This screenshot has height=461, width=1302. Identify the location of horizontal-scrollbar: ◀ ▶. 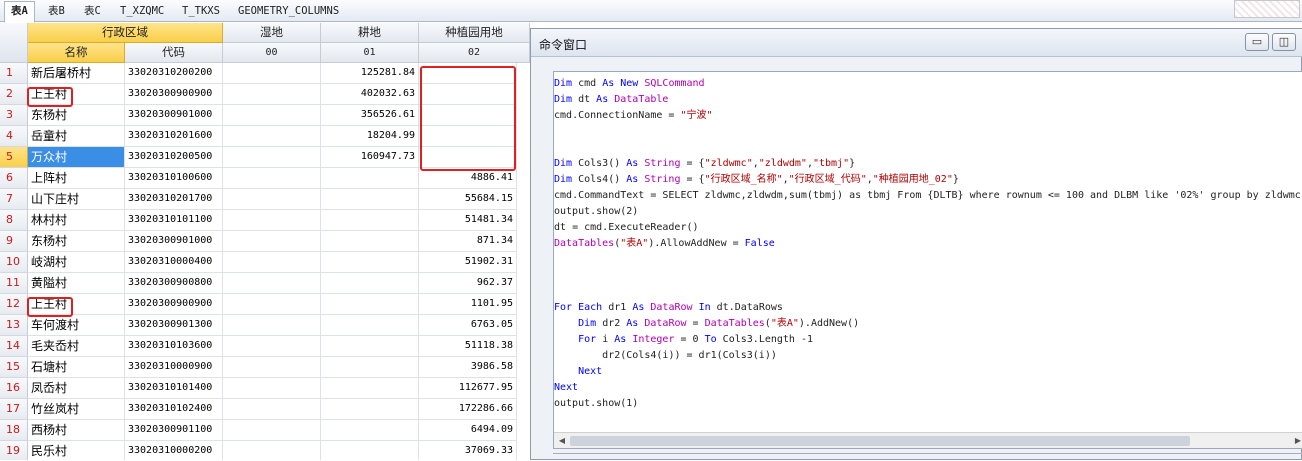
(928, 440).